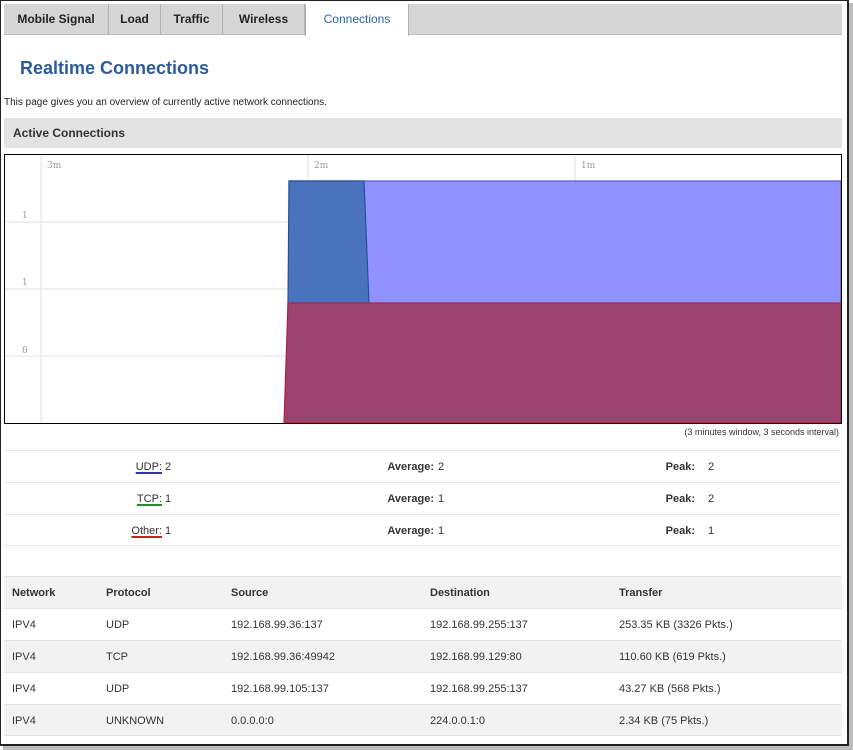  I want to click on legend-peak-udp: 2, so click(711, 467).